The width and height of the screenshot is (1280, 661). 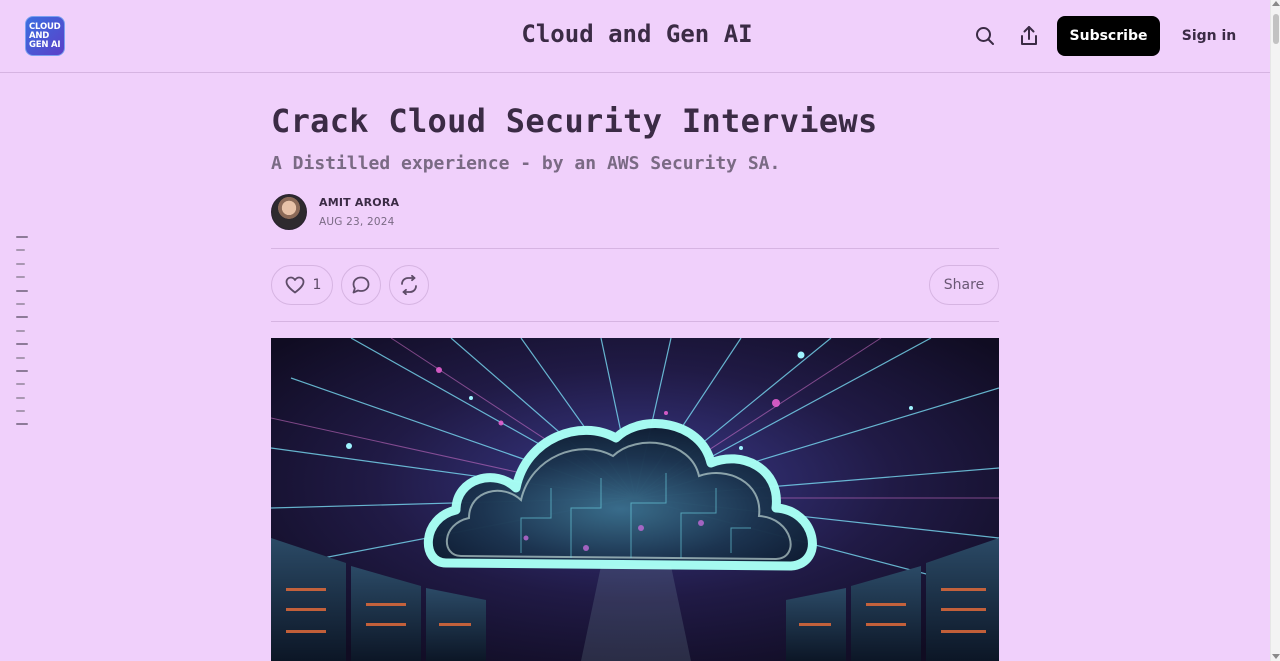 I want to click on restack-button, so click(x=409, y=285).